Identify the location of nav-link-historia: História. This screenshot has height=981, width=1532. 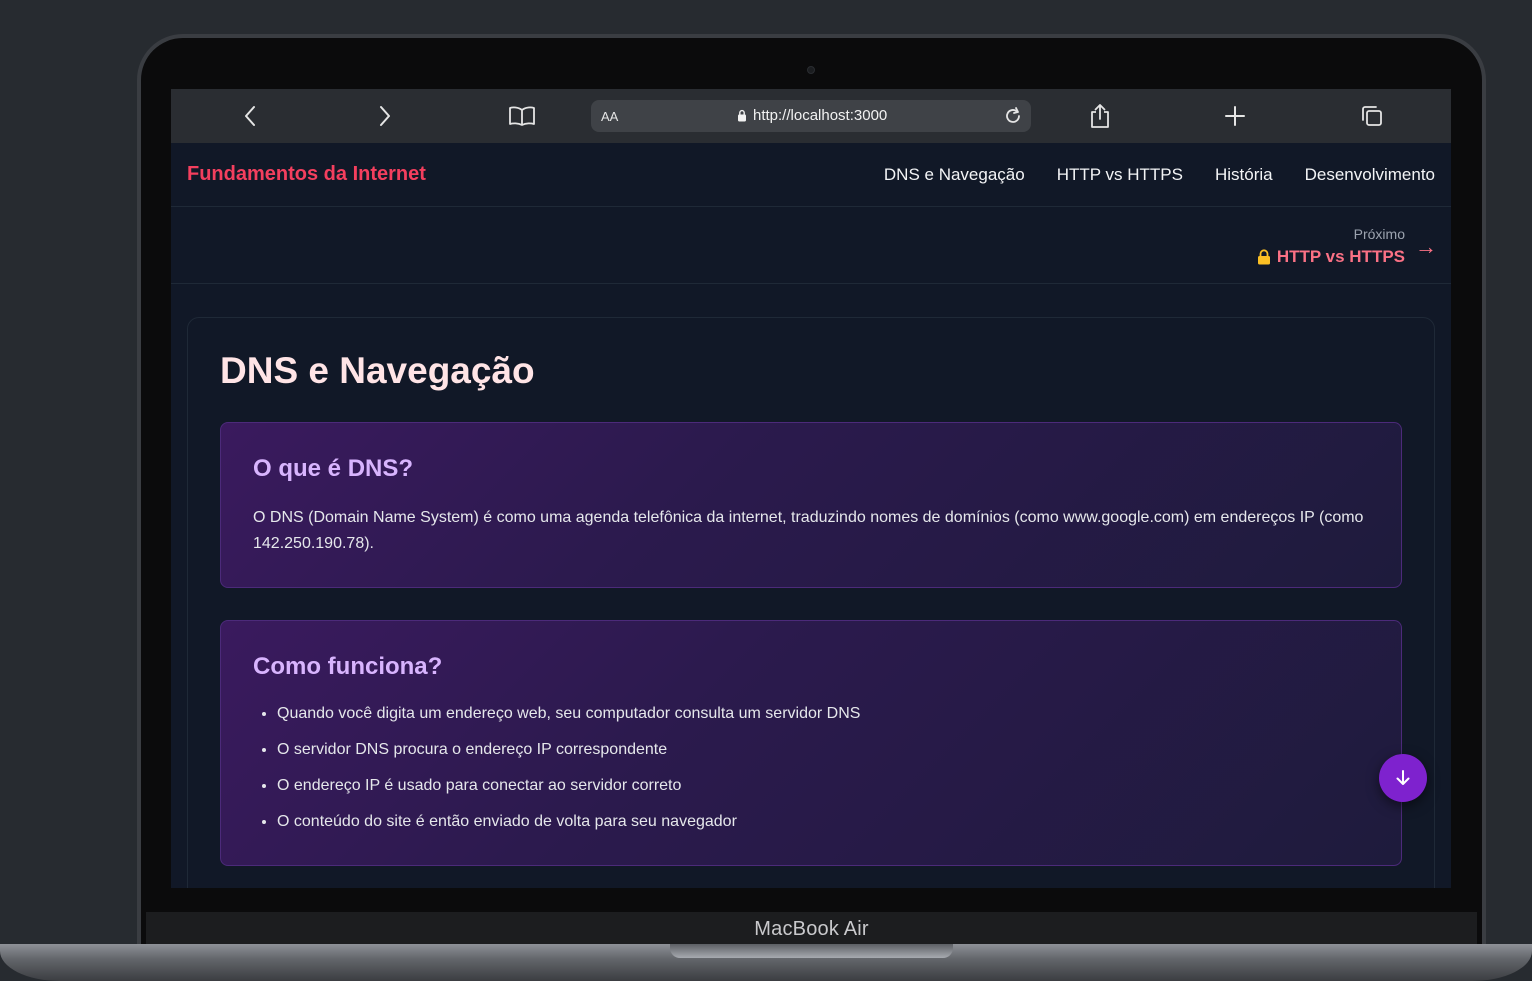
(1244, 175).